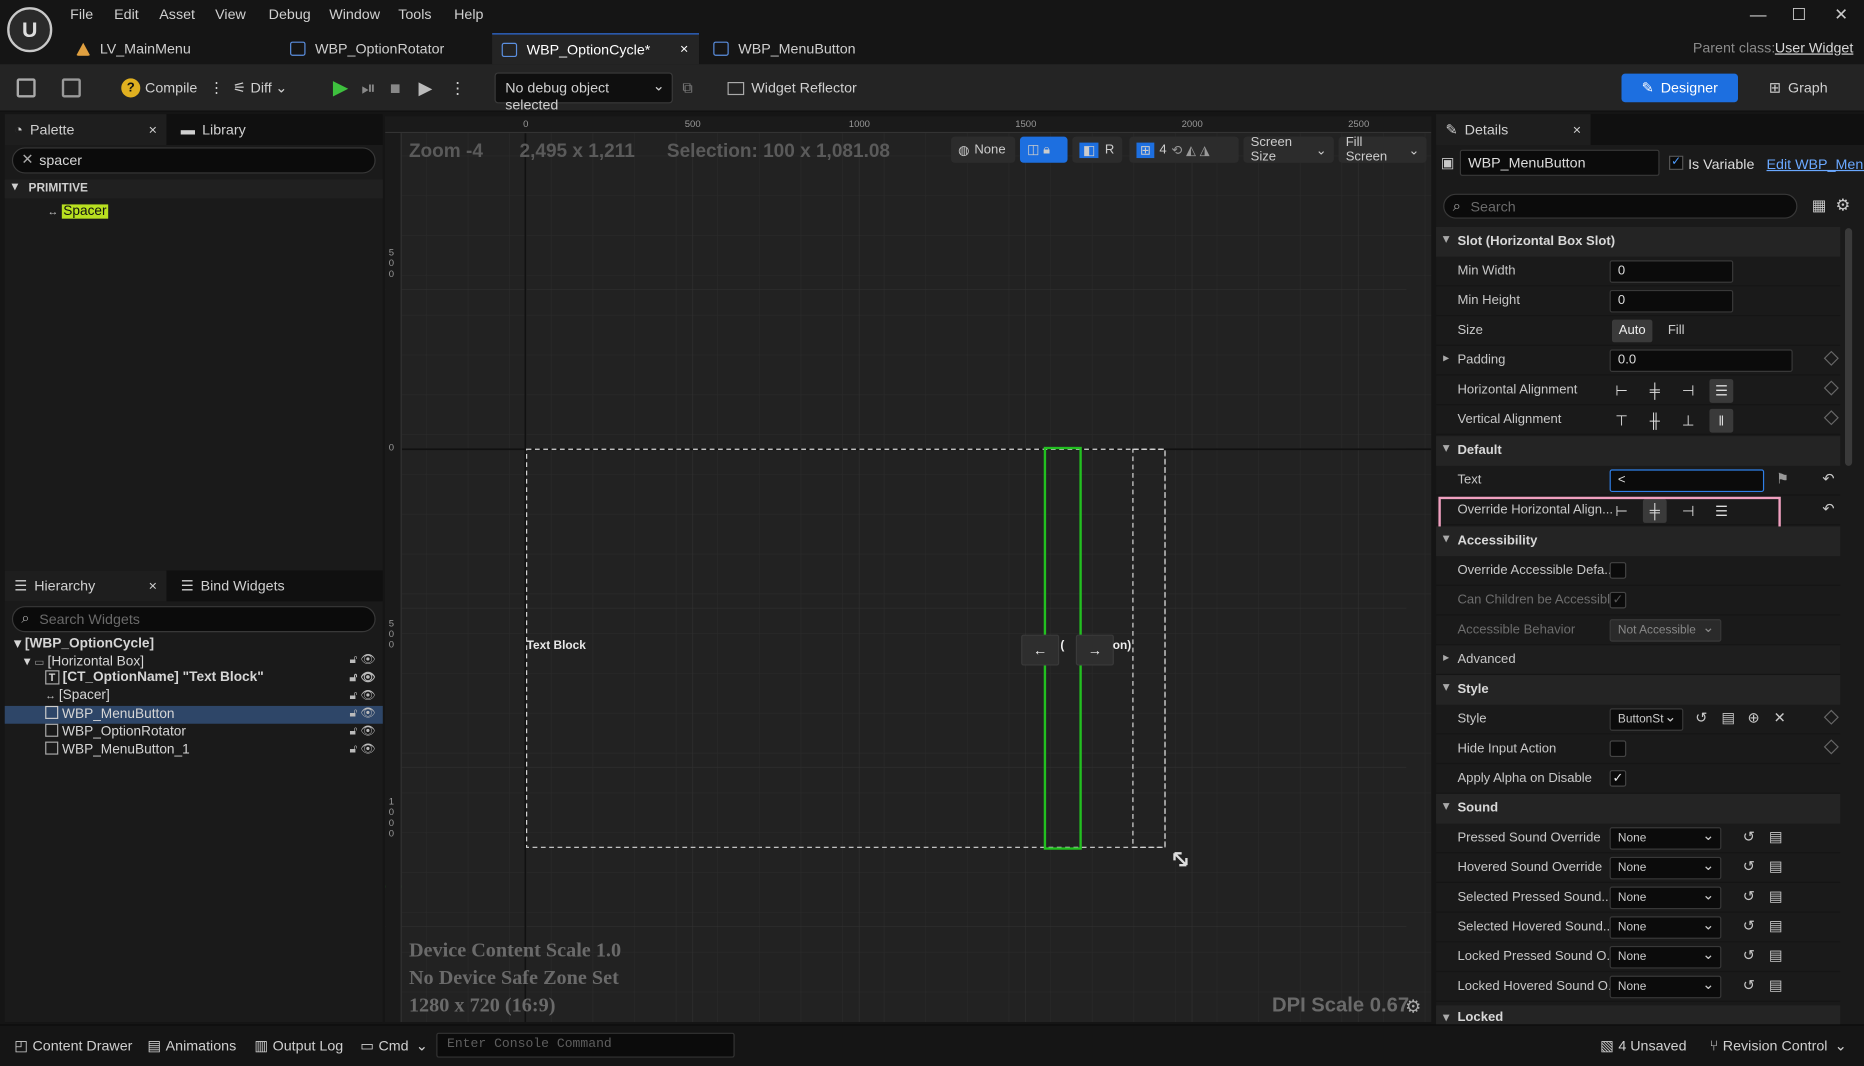  What do you see at coordinates (30, 30) in the screenshot?
I see `unreal-logo: U` at bounding box center [30, 30].